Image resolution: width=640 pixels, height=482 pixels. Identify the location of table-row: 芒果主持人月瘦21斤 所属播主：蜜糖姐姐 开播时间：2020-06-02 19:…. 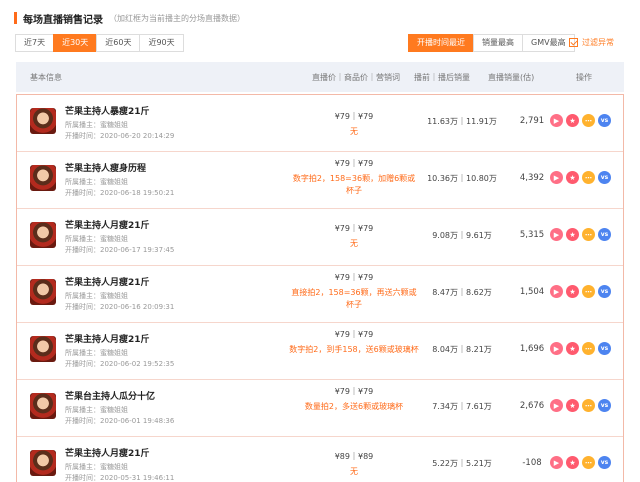
(320, 351).